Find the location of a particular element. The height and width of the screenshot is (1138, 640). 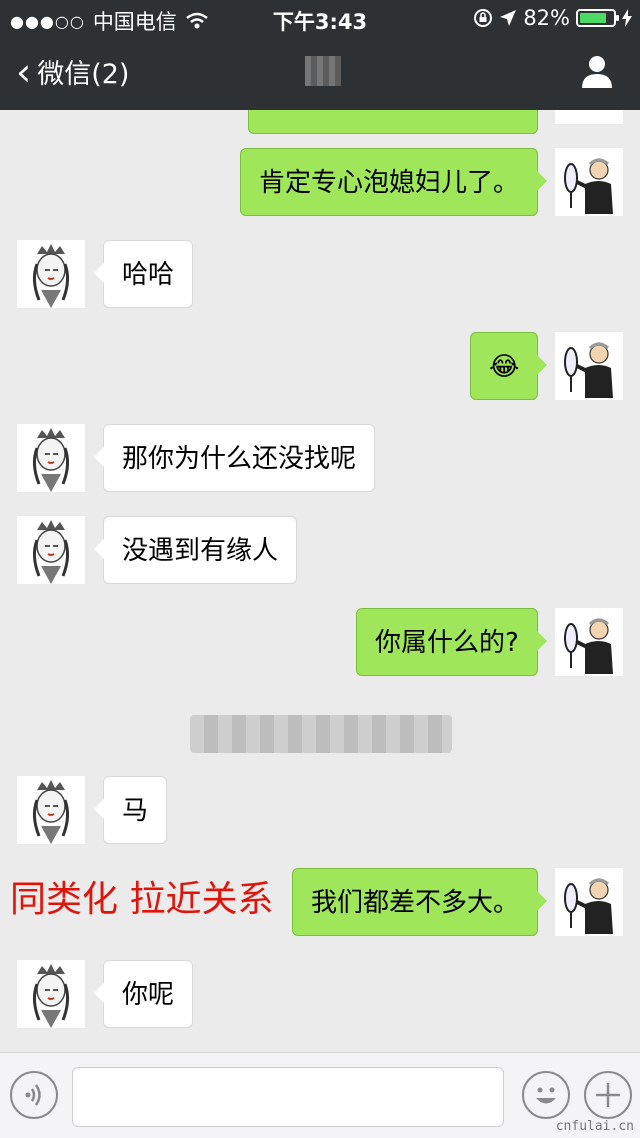

back-label: 微信(2) is located at coordinates (83, 74).